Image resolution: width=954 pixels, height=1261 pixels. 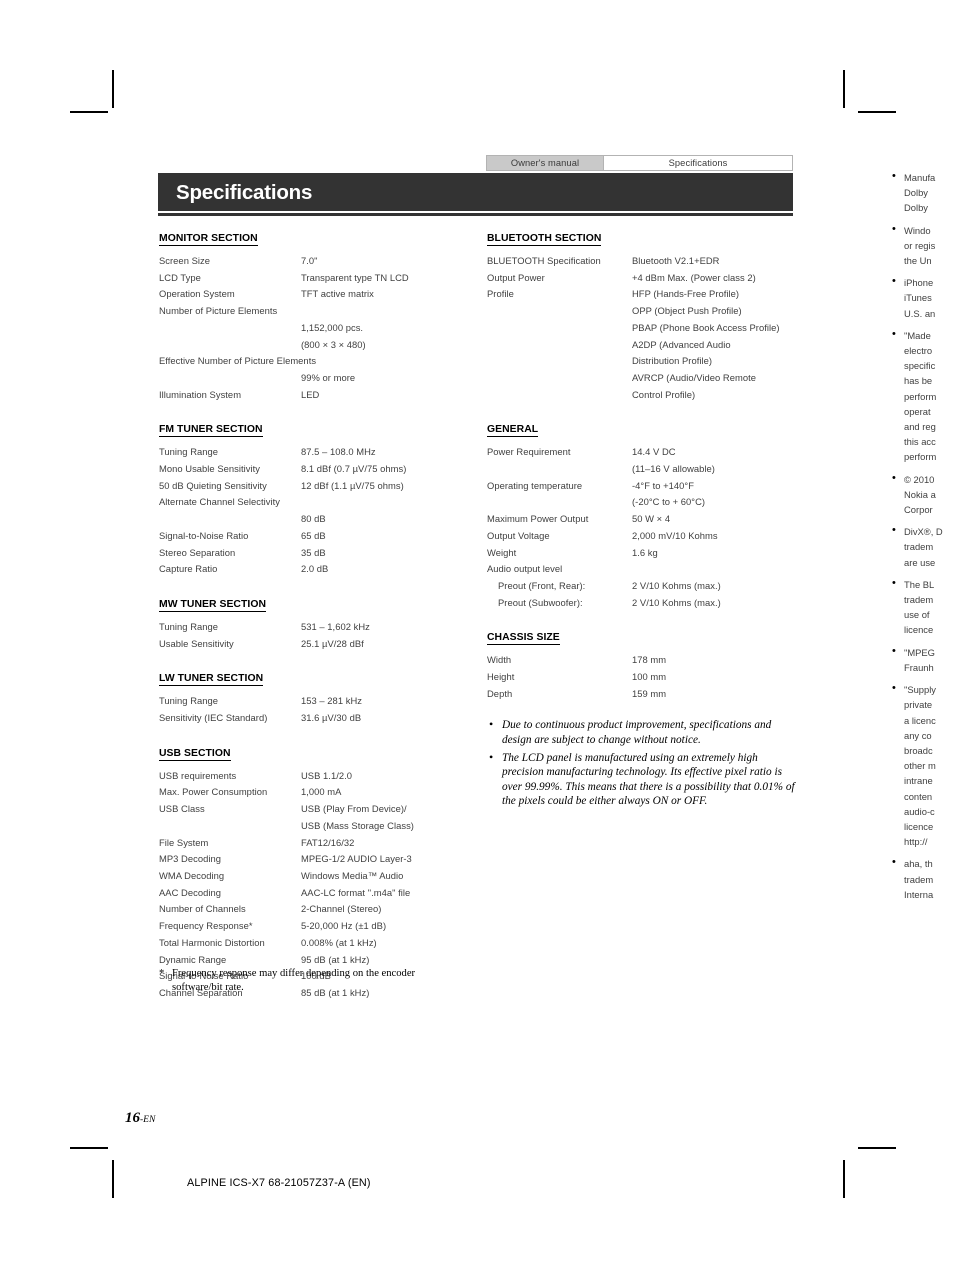 I want to click on spec-label: Width, so click(x=499, y=660).